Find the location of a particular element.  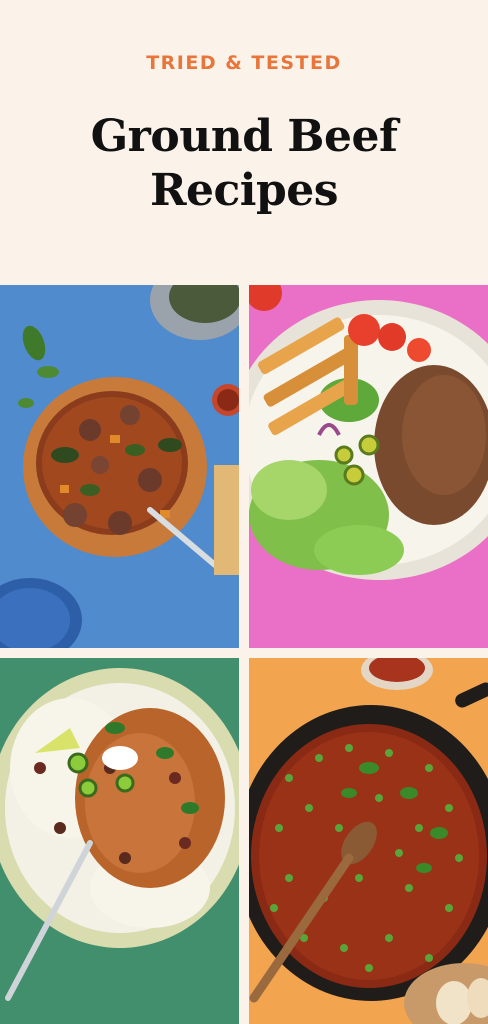

page-title: Ground Beef Recipes is located at coordinates (244, 164).